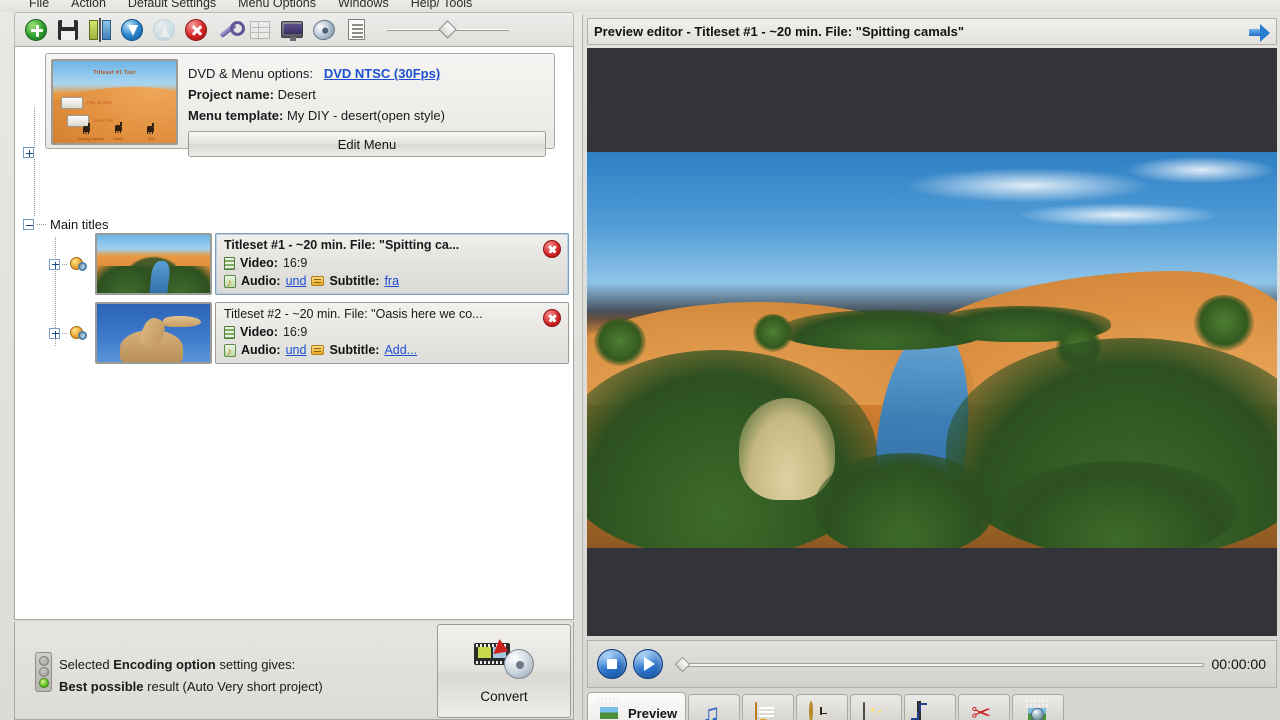  What do you see at coordinates (79, 264) in the screenshot?
I see `titleset-disc-icon` at bounding box center [79, 264].